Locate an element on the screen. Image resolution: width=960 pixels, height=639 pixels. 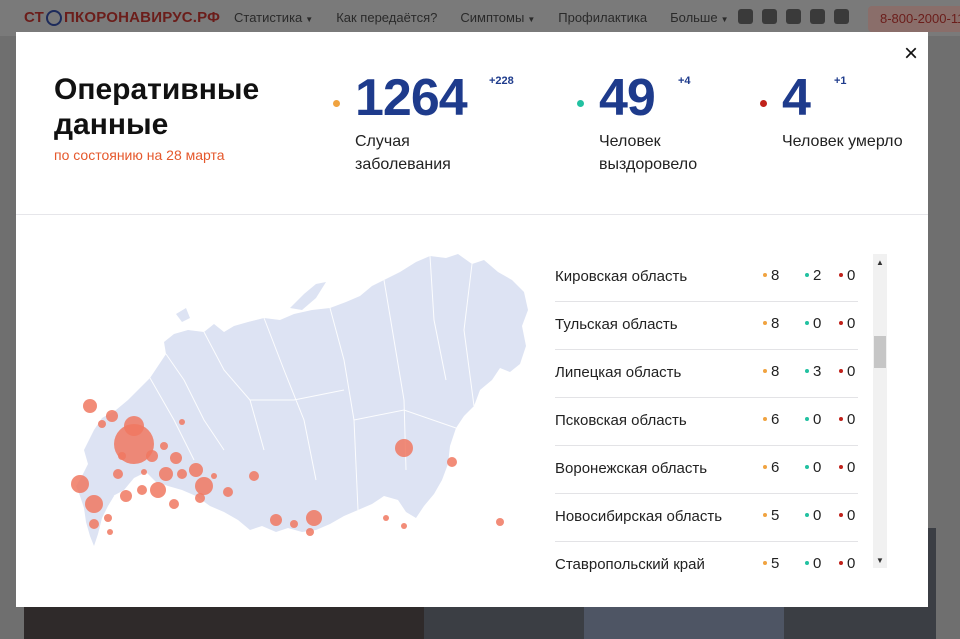
region-row: Липецкая область 8 3 0 is located at coordinates (706, 374).